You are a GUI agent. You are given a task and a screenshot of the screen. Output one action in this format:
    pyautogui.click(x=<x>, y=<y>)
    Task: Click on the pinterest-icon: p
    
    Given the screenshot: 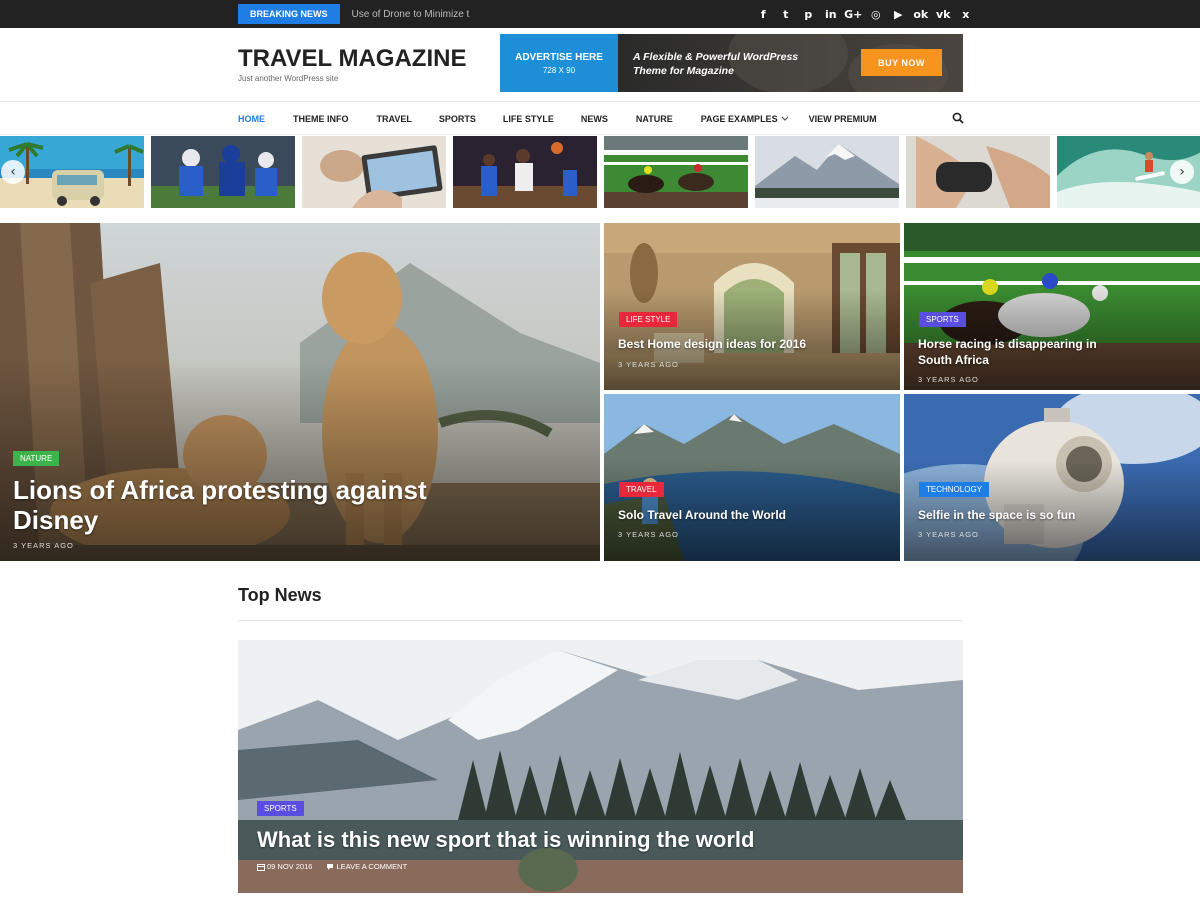 What is the action you would take?
    pyautogui.click(x=808, y=14)
    